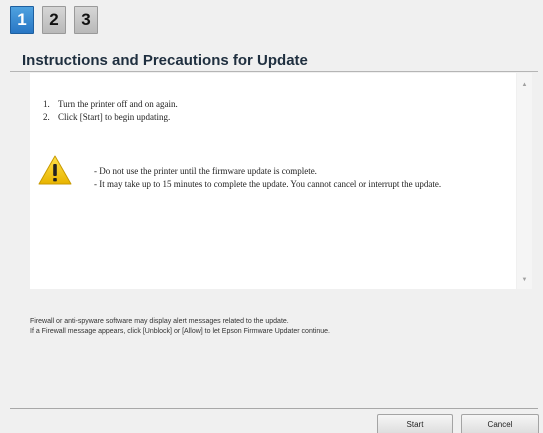 This screenshot has width=543, height=433. What do you see at coordinates (118, 104) in the screenshot?
I see `instruction-text: Turn the printer off and on again.` at bounding box center [118, 104].